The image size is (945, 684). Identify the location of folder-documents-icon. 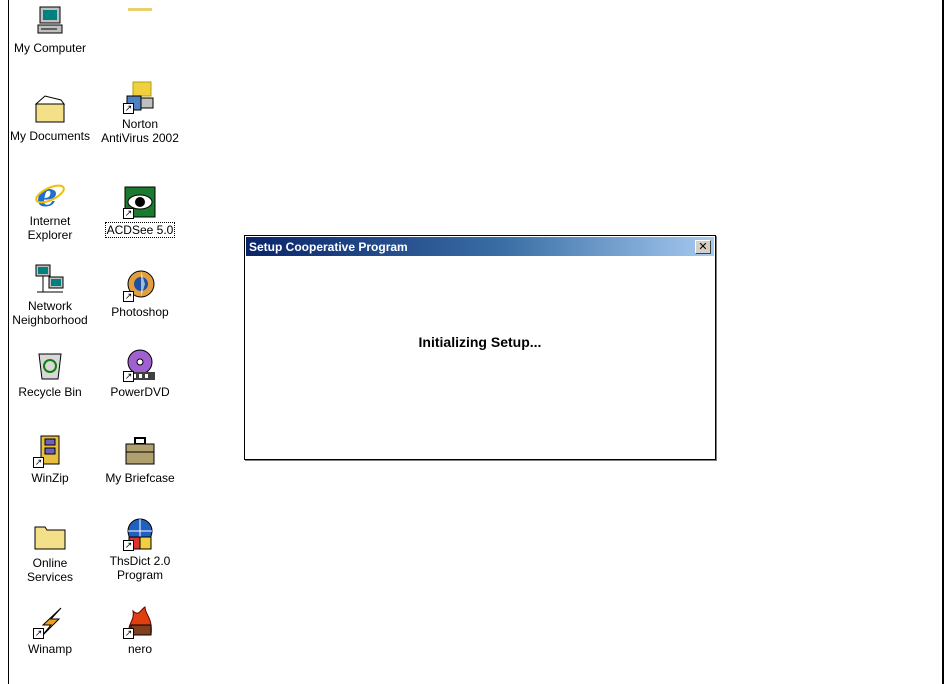
(50, 109).